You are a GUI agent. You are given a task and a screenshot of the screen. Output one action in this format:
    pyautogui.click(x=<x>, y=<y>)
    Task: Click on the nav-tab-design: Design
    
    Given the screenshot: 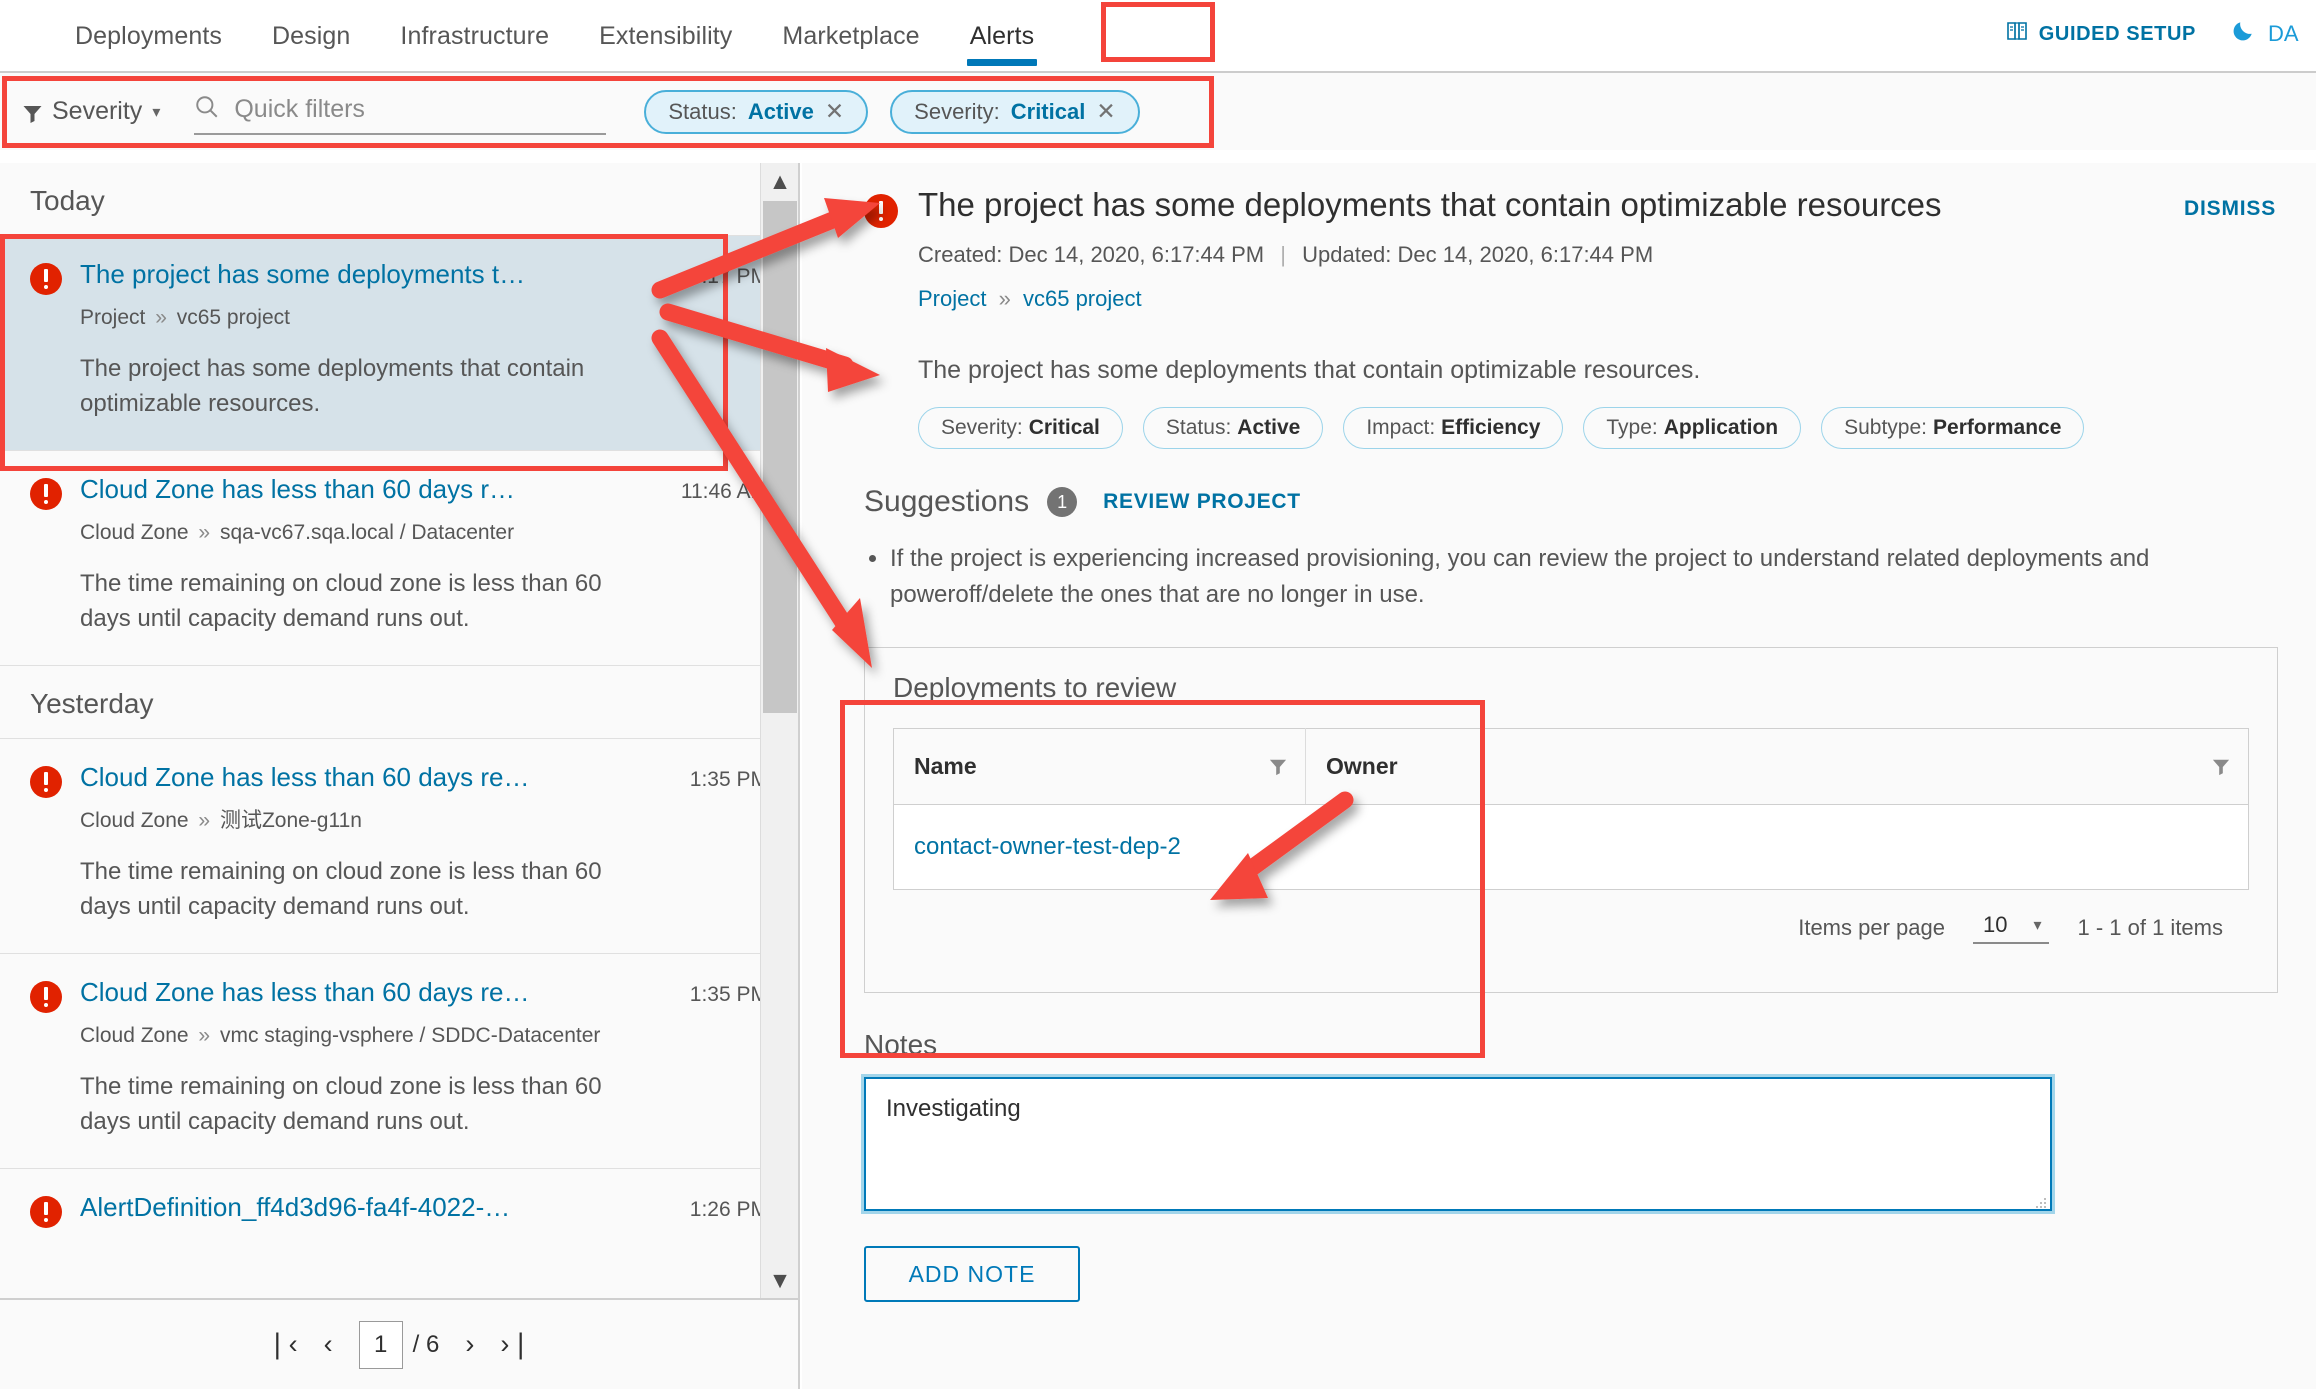 What is the action you would take?
    pyautogui.click(x=311, y=36)
    